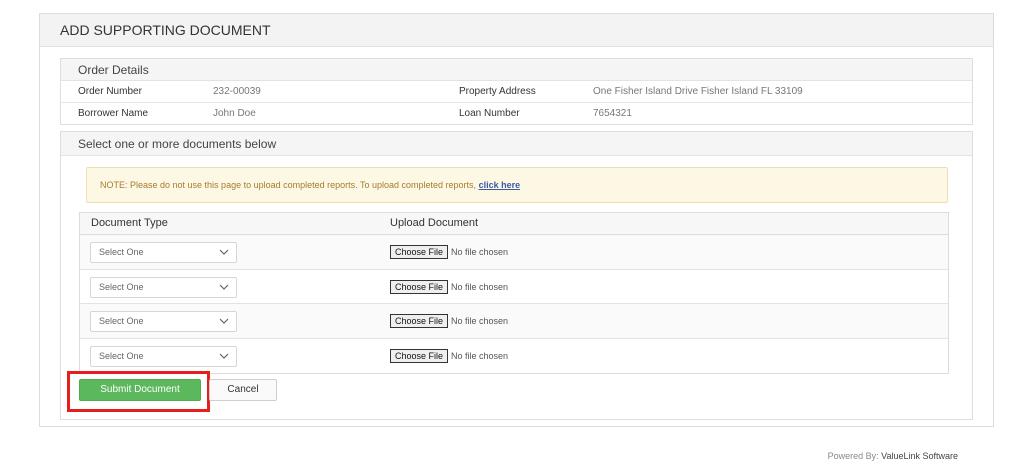  I want to click on order-details-title: Order Details, so click(516, 70).